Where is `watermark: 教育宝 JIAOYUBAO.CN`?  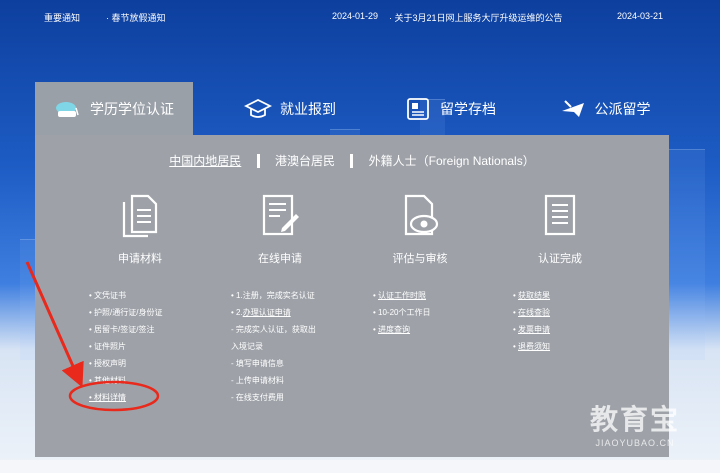 watermark: 教育宝 JIAOYUBAO.CN is located at coordinates (635, 423).